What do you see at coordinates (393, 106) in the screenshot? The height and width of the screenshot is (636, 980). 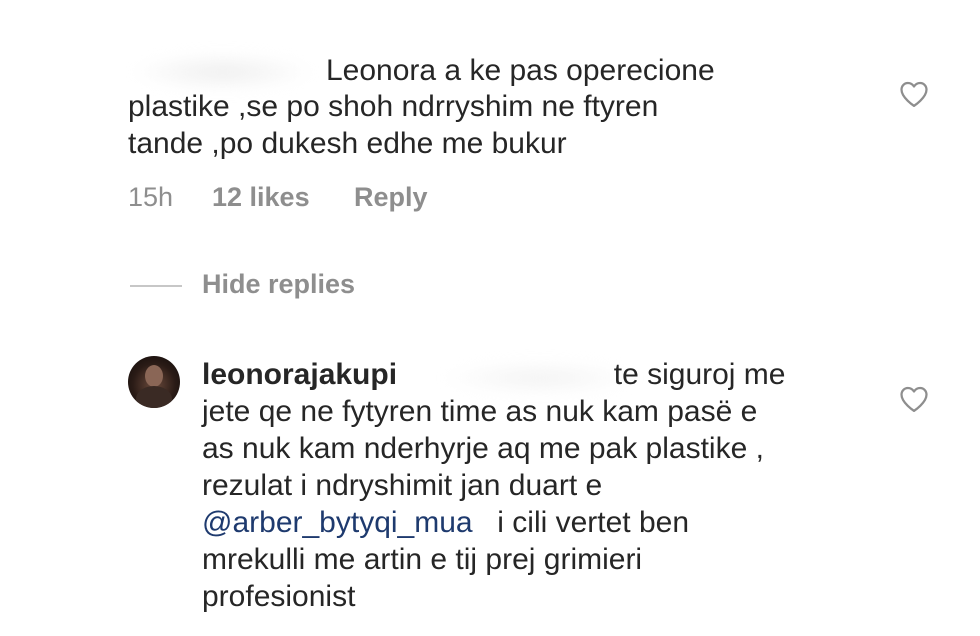 I see `comment-text-line-2: plastike ,se po shoh ndrryshim ne ftyren` at bounding box center [393, 106].